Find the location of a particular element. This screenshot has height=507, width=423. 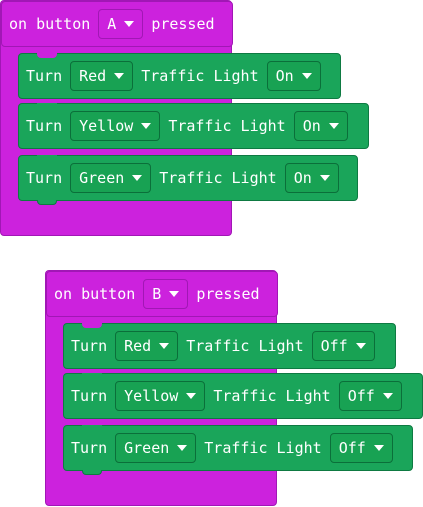

event-header-button-a: on button A pressed is located at coordinates (117, 24).